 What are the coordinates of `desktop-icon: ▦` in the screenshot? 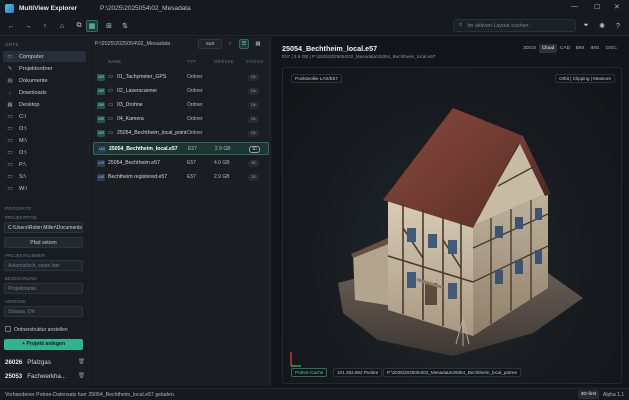 It's located at (10, 104).